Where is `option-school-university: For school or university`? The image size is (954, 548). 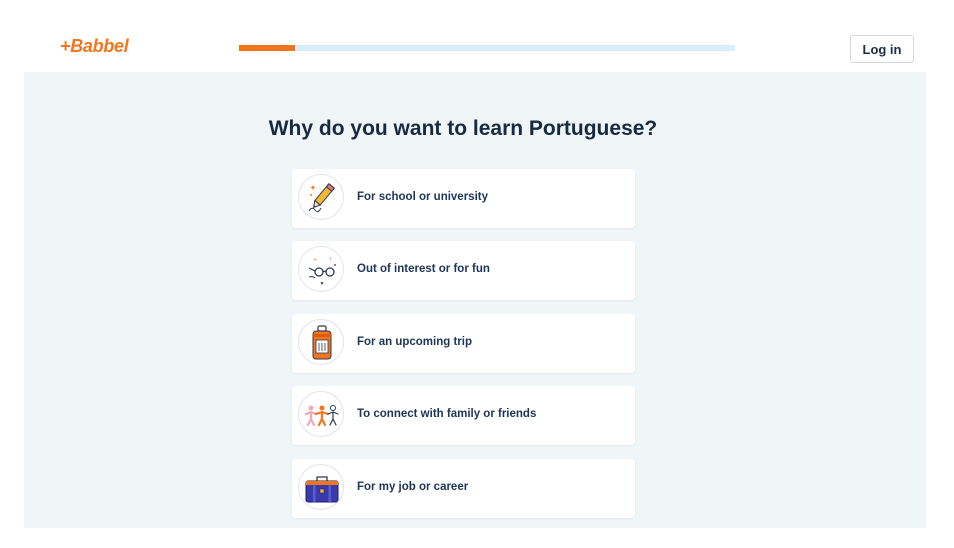
option-school-university: For school or university is located at coordinates (463, 198).